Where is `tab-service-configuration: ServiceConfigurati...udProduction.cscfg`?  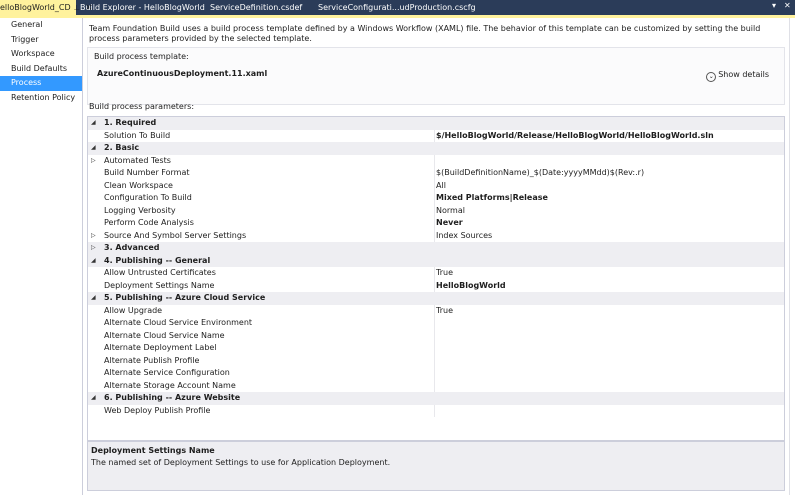 tab-service-configuration: ServiceConfigurati...udProduction.cscfg is located at coordinates (397, 7).